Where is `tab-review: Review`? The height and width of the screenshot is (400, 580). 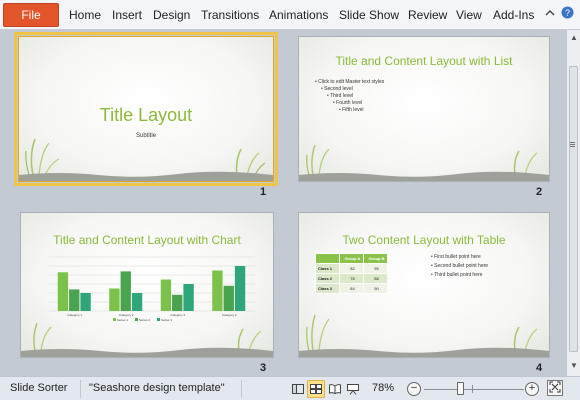 tab-review: Review is located at coordinates (427, 15).